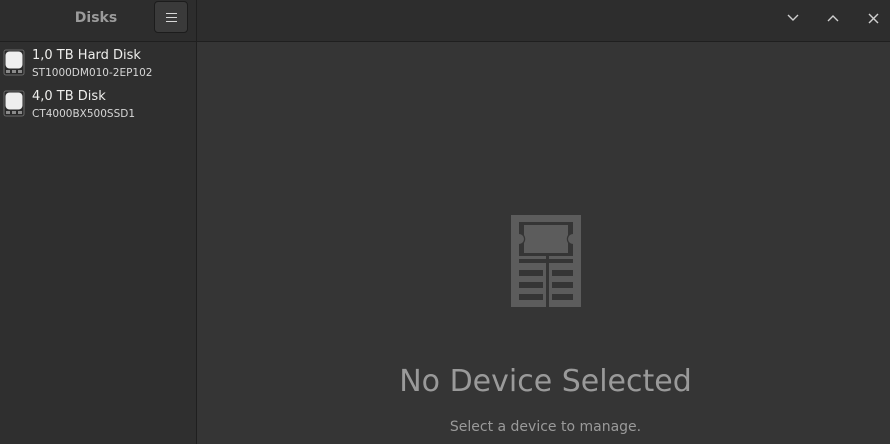 This screenshot has width=890, height=444. I want to click on headerbar: Disks, so click(445, 21).